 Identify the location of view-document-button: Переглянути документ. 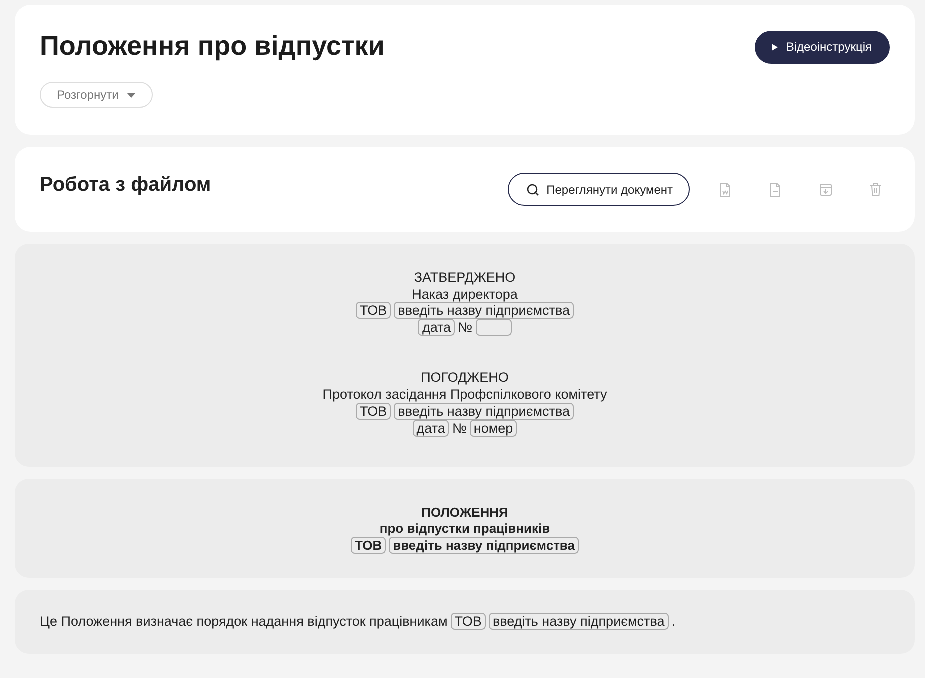
(599, 189).